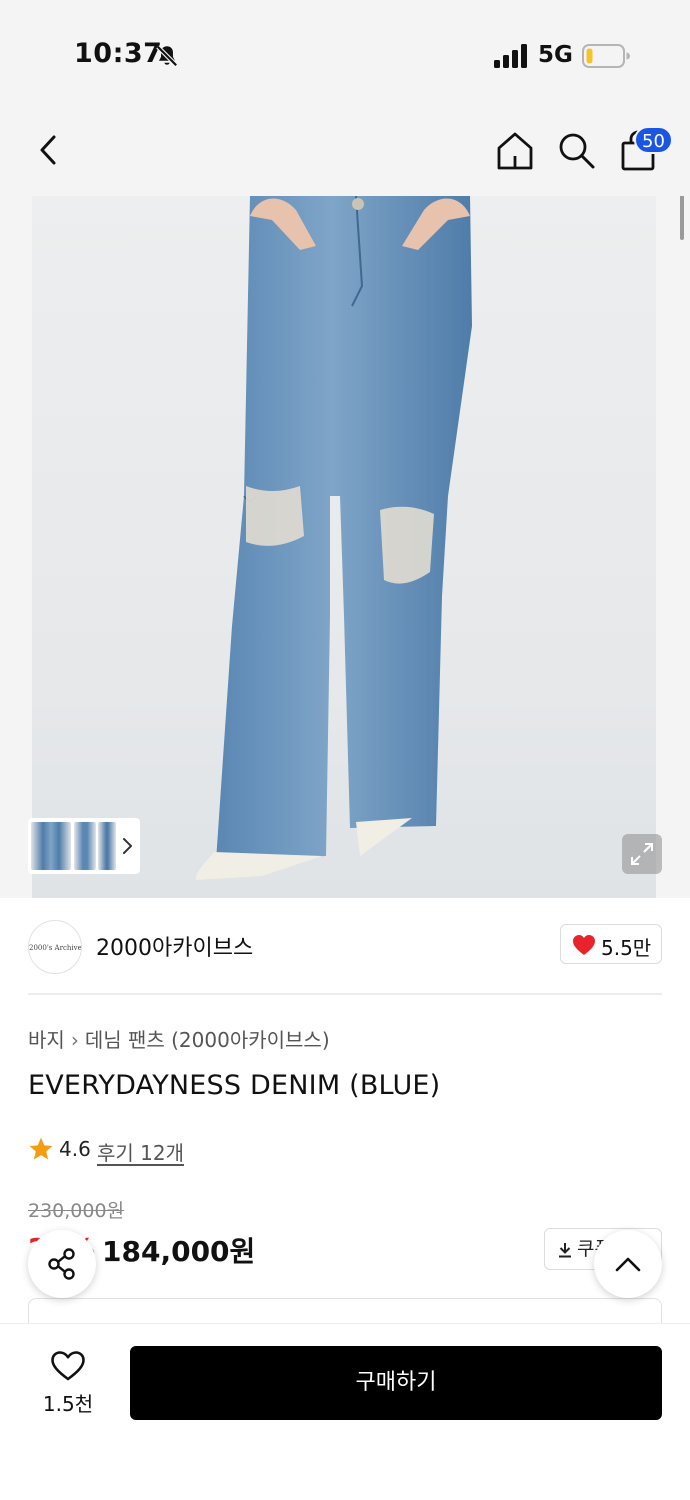  Describe the element at coordinates (167, 56) in the screenshot. I see `bell-off-icon` at that location.